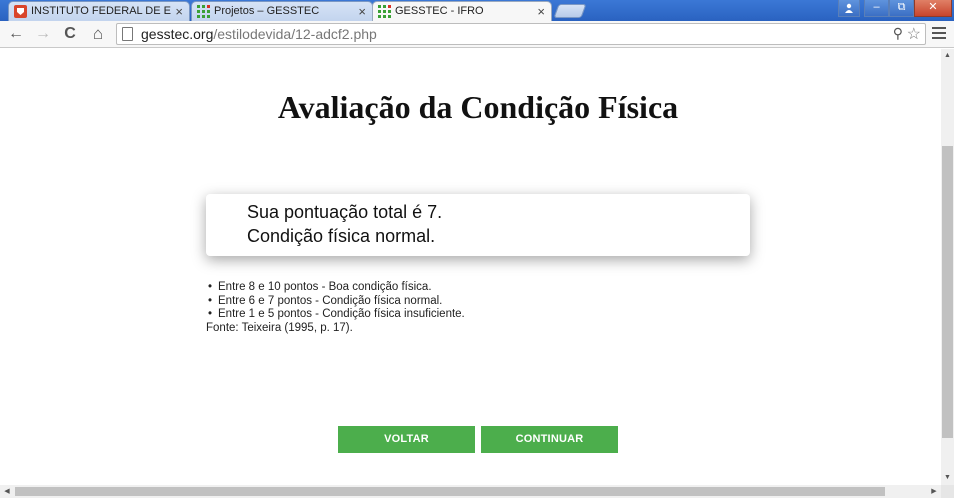 The width and height of the screenshot is (954, 498). Describe the element at coordinates (70, 34) in the screenshot. I see `reload-icon: C` at that location.